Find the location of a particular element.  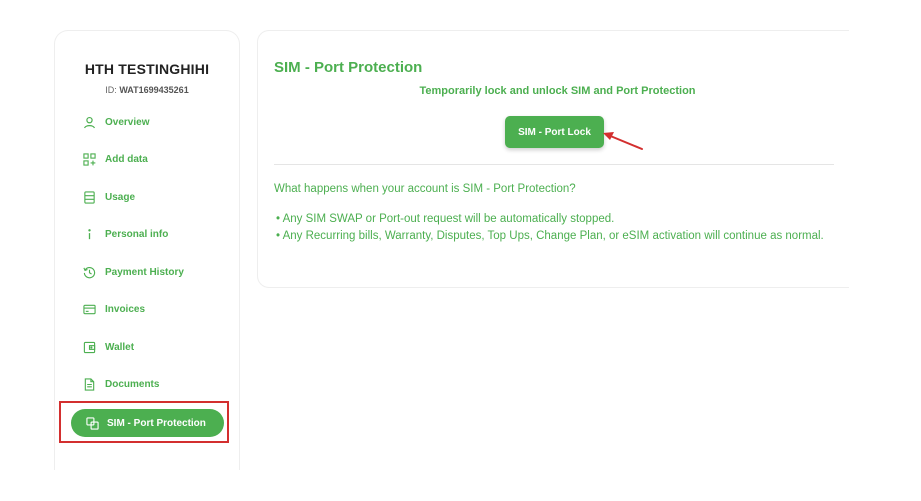

sidebar-item-overview: Overview is located at coordinates (116, 122).